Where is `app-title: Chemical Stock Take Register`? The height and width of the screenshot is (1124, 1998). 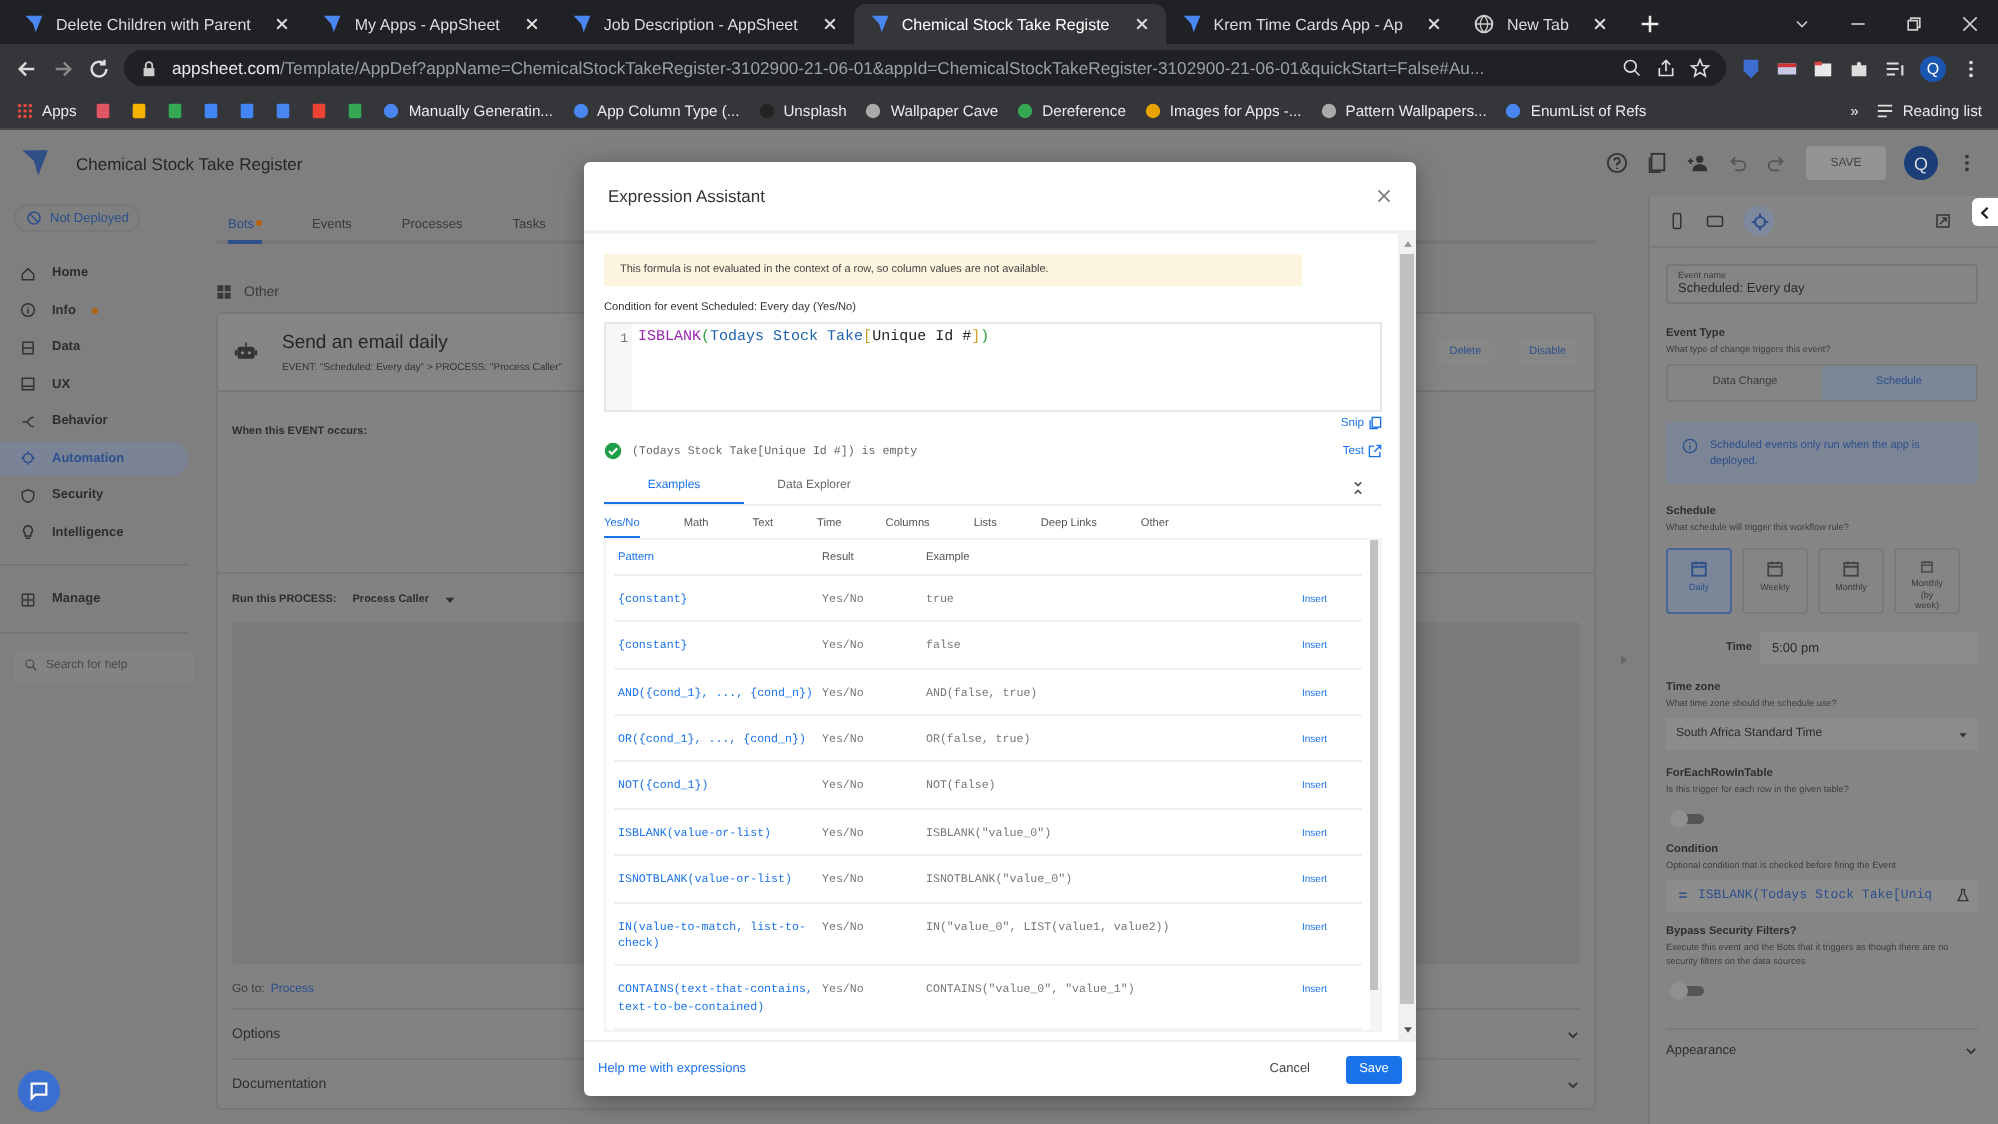 app-title: Chemical Stock Take Register is located at coordinates (189, 163).